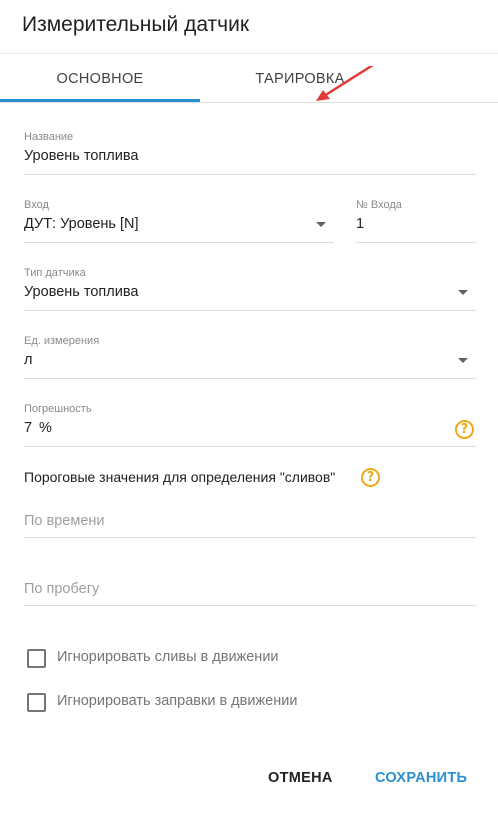  What do you see at coordinates (36, 205) in the screenshot?
I see `input-label: Вход` at bounding box center [36, 205].